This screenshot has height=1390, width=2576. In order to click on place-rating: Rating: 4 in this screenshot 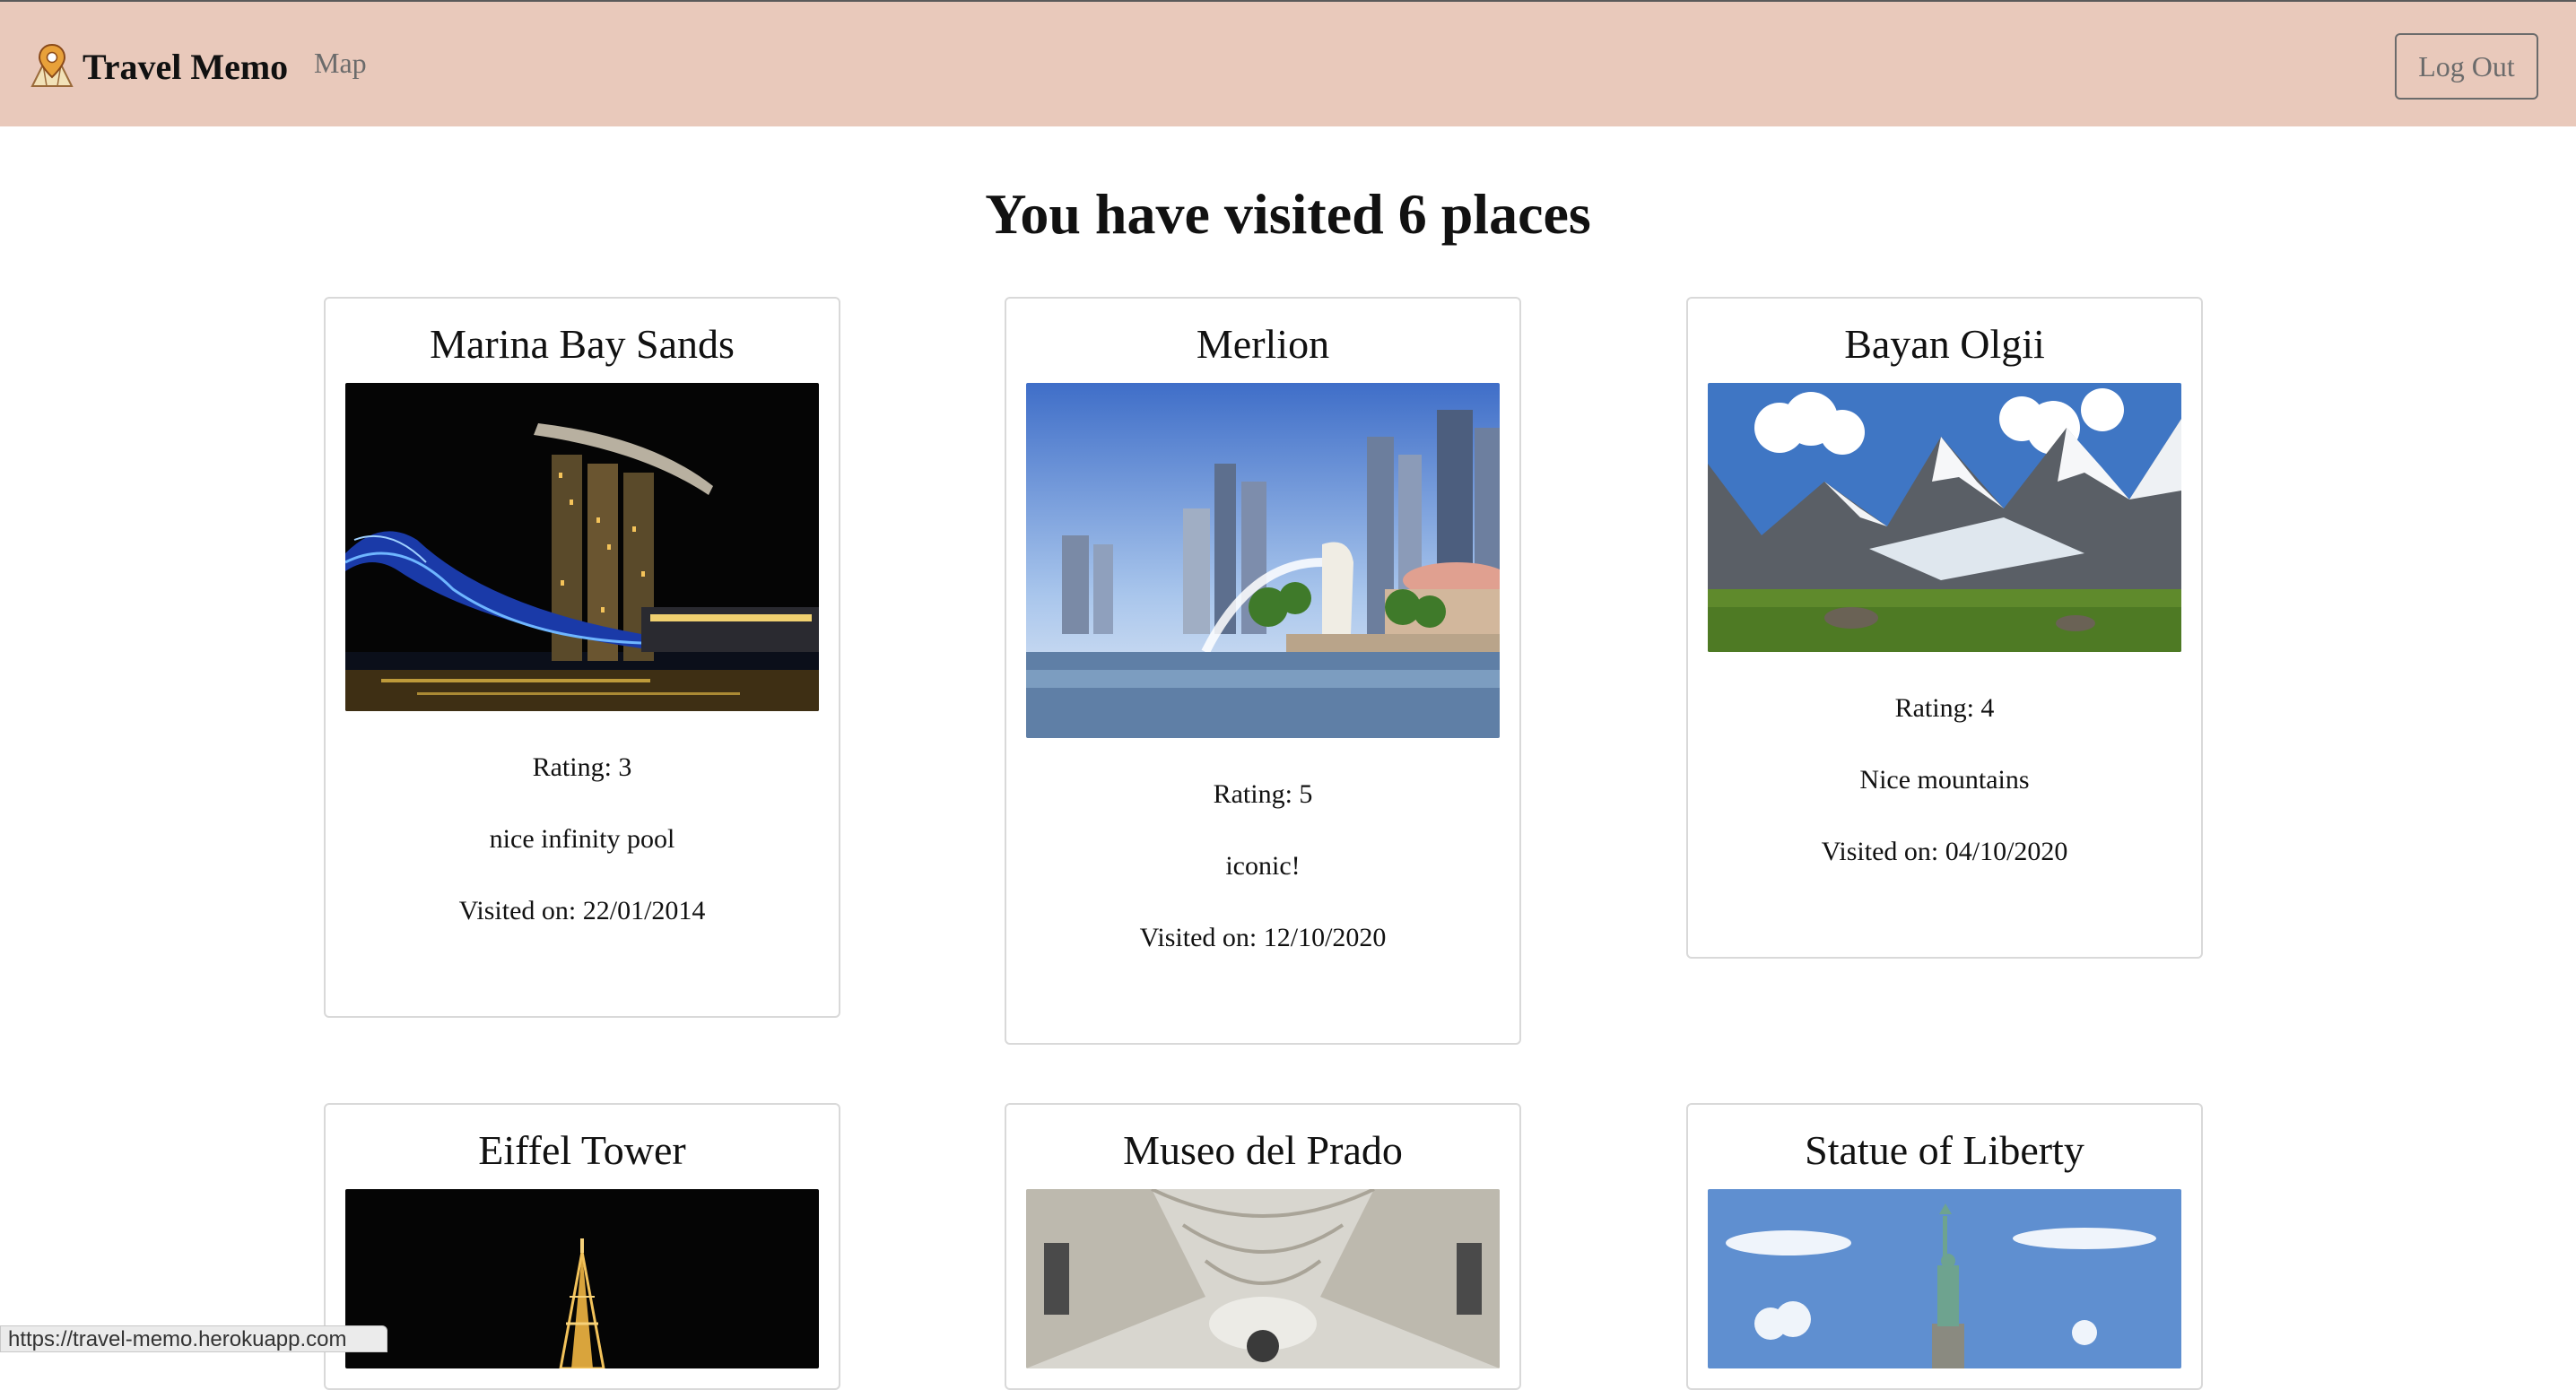, I will do `click(1944, 708)`.